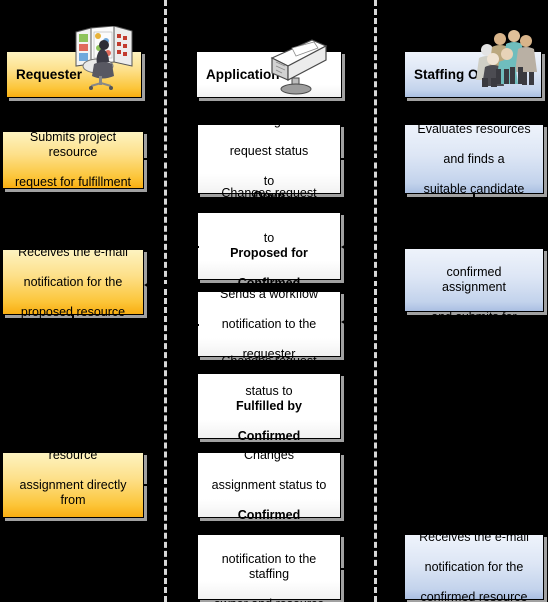 The width and height of the screenshot is (548, 602). What do you see at coordinates (344, 246) in the screenshot?
I see `edge-n5-n4-arrowhead` at bounding box center [344, 246].